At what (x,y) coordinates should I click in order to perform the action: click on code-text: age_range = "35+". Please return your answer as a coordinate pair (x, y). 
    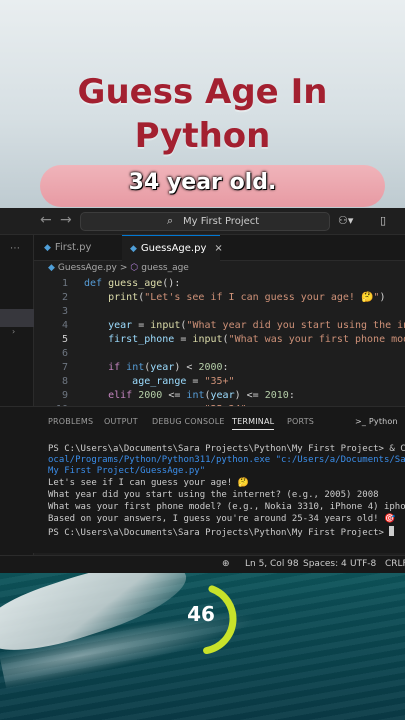
    Looking at the image, I should click on (183, 381).